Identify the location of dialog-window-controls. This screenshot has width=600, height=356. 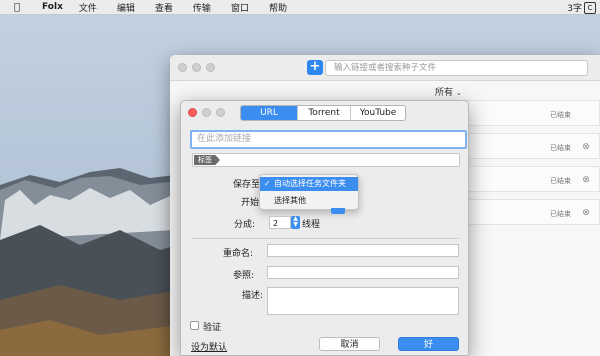
(209, 112).